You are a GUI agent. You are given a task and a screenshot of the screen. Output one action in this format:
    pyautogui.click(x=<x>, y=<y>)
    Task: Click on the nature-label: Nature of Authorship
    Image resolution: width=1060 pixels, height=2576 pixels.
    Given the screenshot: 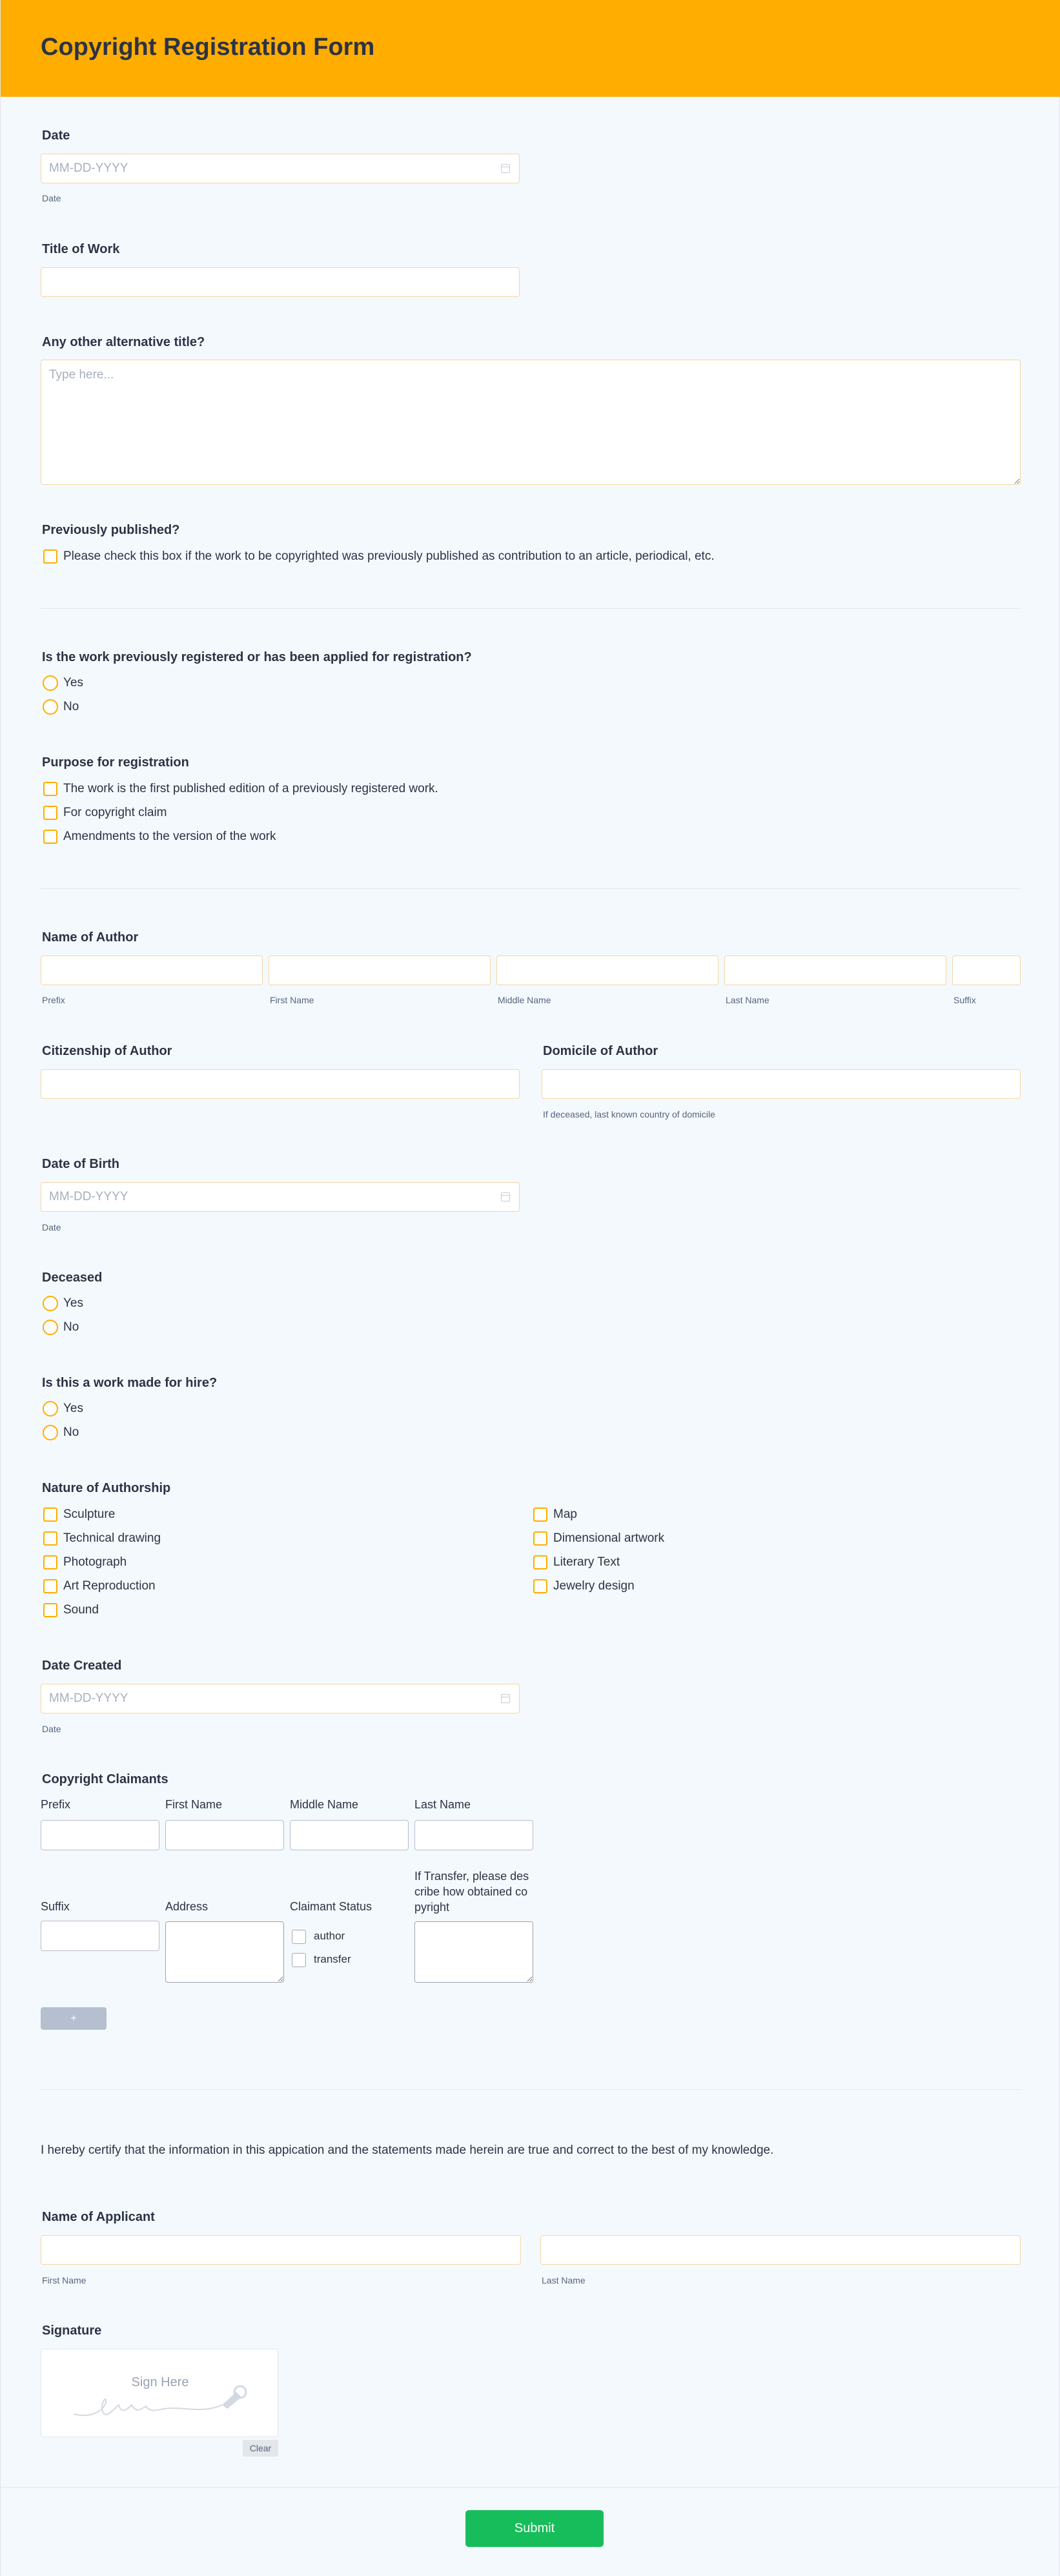 What is the action you would take?
    pyautogui.click(x=106, y=1488)
    